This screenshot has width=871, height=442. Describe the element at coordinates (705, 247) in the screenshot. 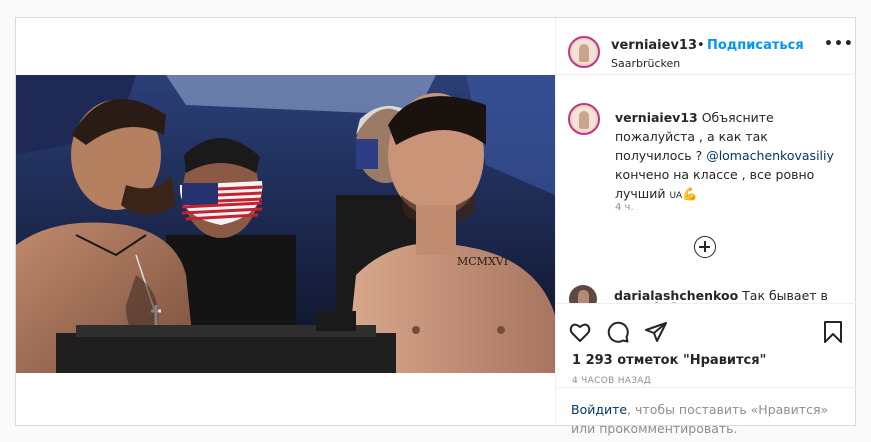

I see `plus-circle-icon` at that location.